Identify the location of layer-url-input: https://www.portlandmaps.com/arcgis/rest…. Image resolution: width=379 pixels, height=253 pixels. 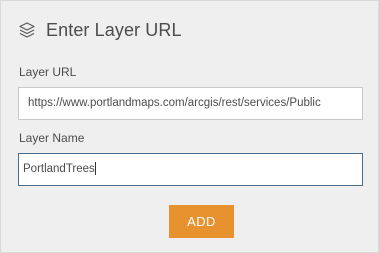
(190, 103).